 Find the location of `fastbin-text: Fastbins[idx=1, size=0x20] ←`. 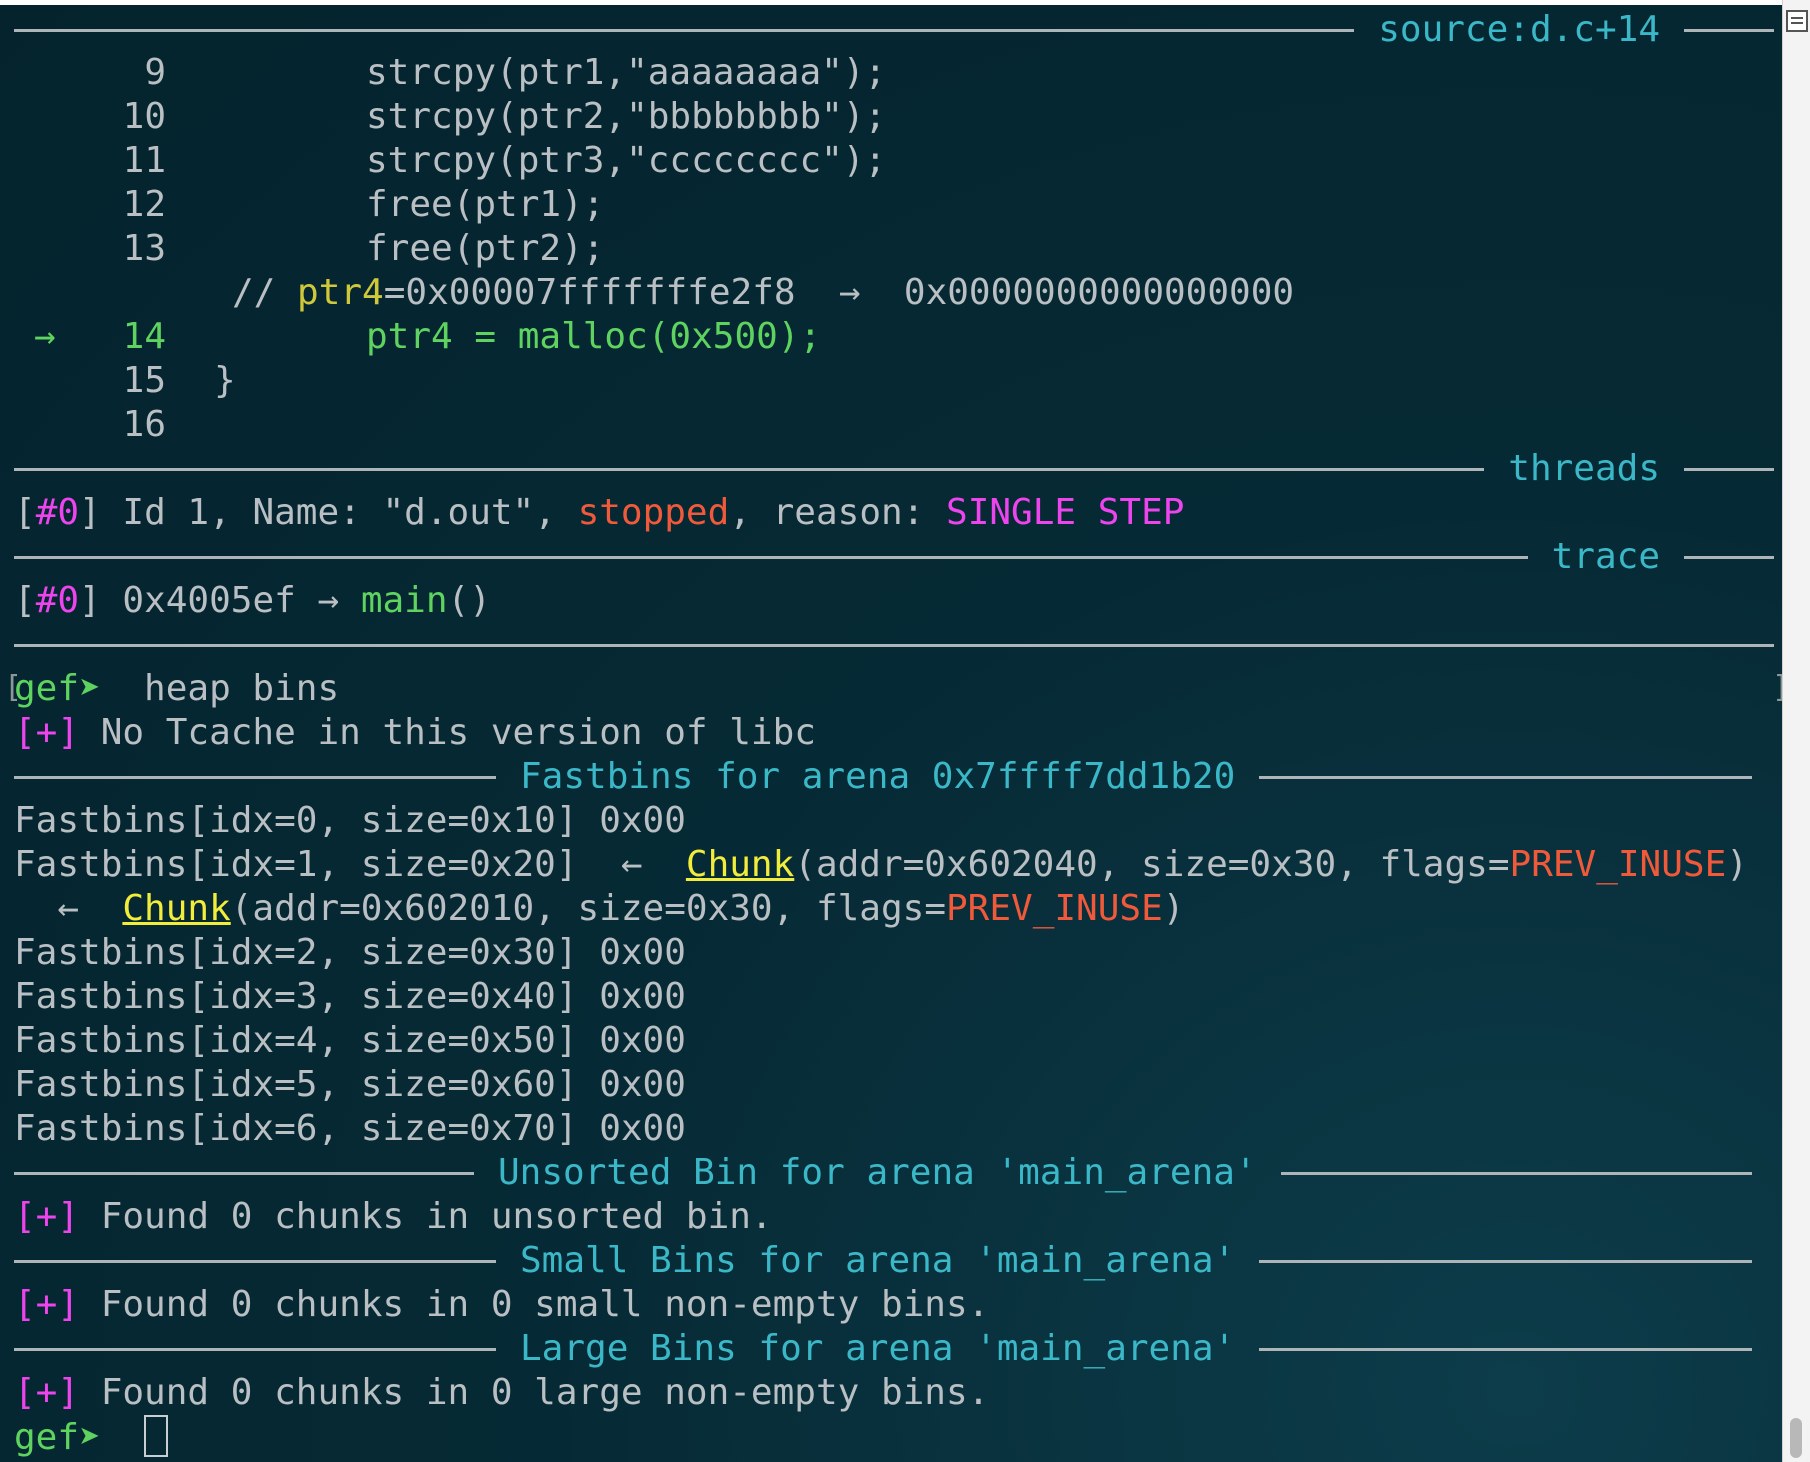

fastbin-text: Fastbins[idx=1, size=0x20] ← is located at coordinates (350, 864).